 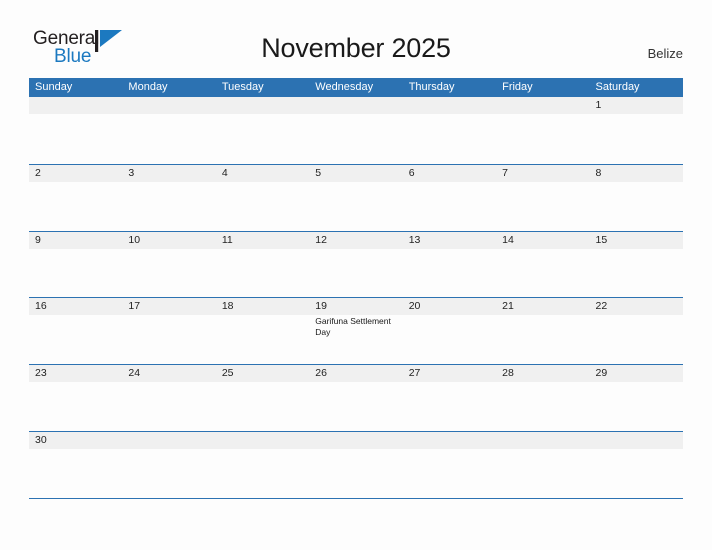 What do you see at coordinates (318, 172) in the screenshot?
I see `day-number: 5` at bounding box center [318, 172].